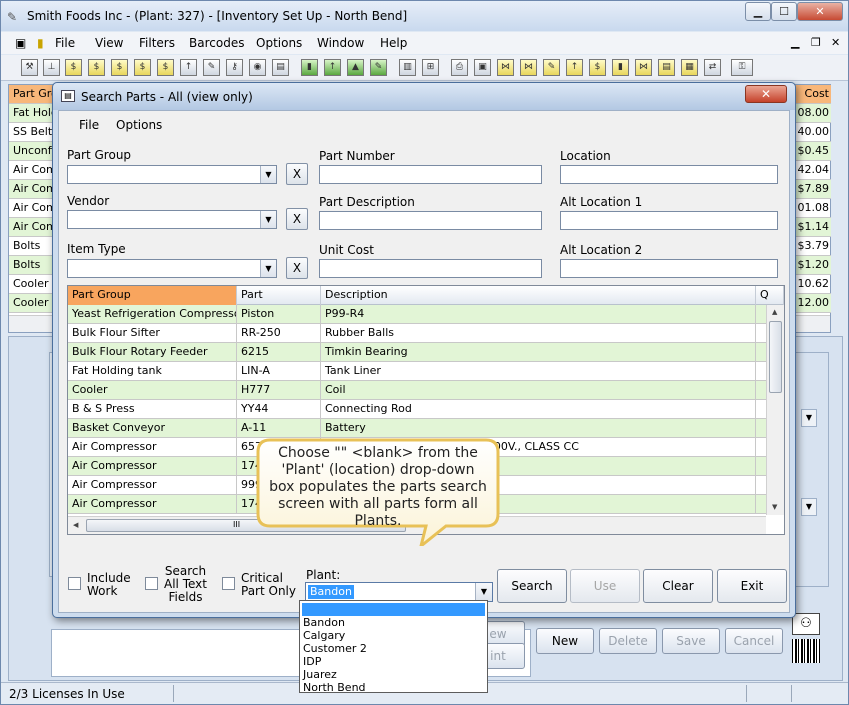 The image size is (849, 705). What do you see at coordinates (393, 622) in the screenshot?
I see `plant-option-bandon: Bandon` at bounding box center [393, 622].